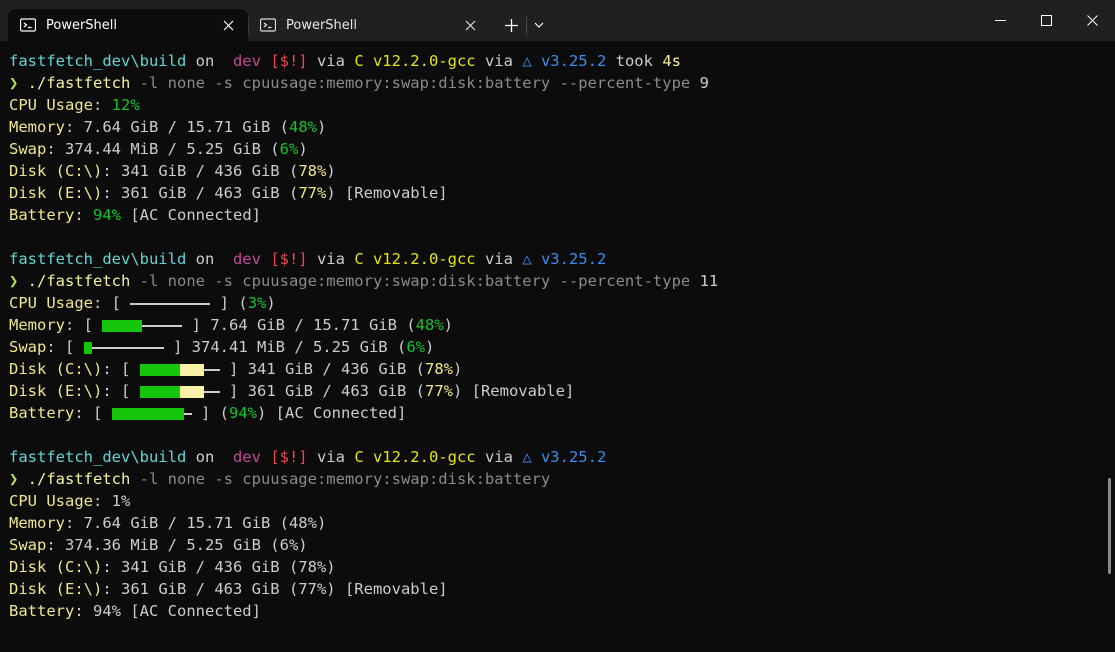  What do you see at coordinates (102, 413) in the screenshot?
I see `bar-open: [` at bounding box center [102, 413].